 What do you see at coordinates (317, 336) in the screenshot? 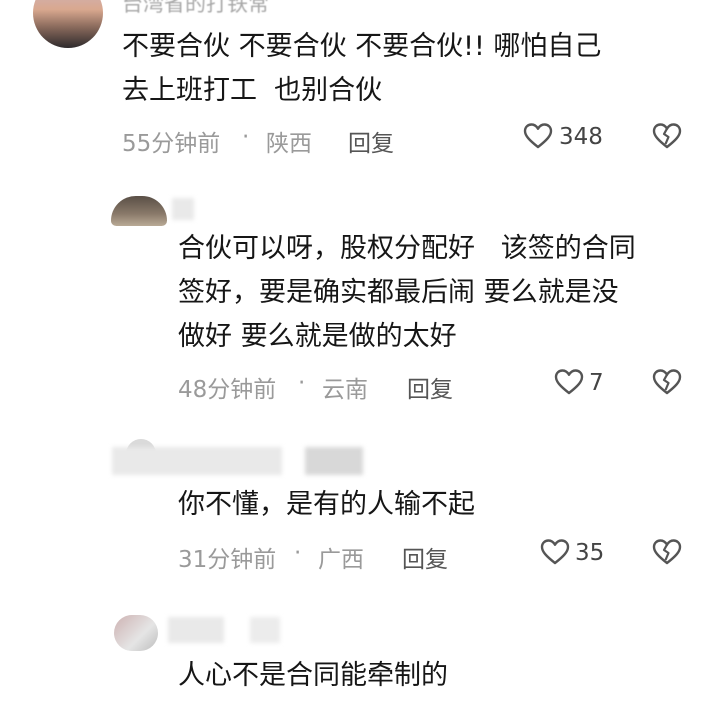
I see `comment-text-line: 做好 要么就是做的太好` at bounding box center [317, 336].